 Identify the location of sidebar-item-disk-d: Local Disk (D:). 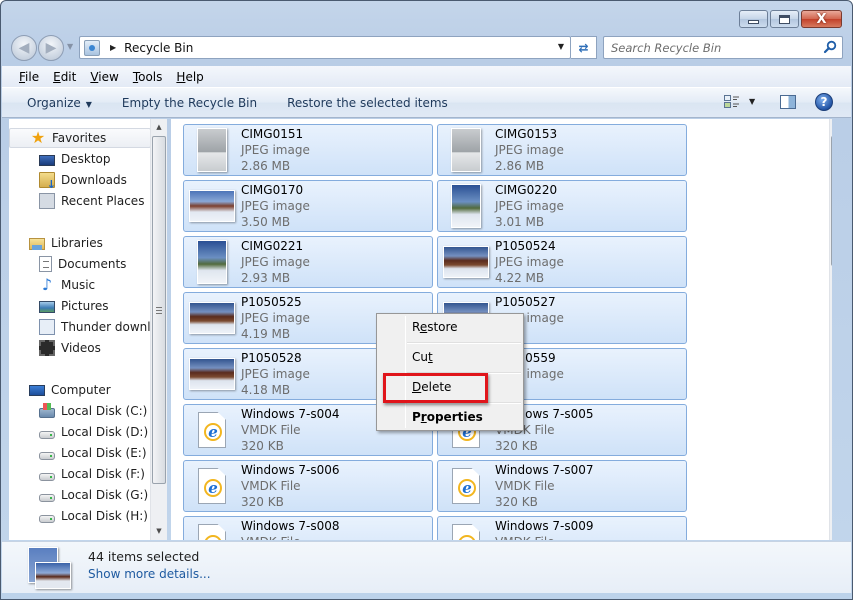
(79, 432).